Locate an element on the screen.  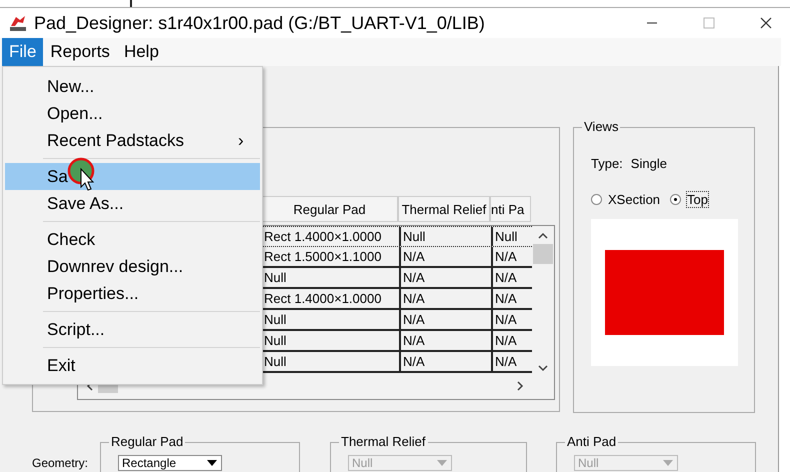
type-label: Type: is located at coordinates (607, 163).